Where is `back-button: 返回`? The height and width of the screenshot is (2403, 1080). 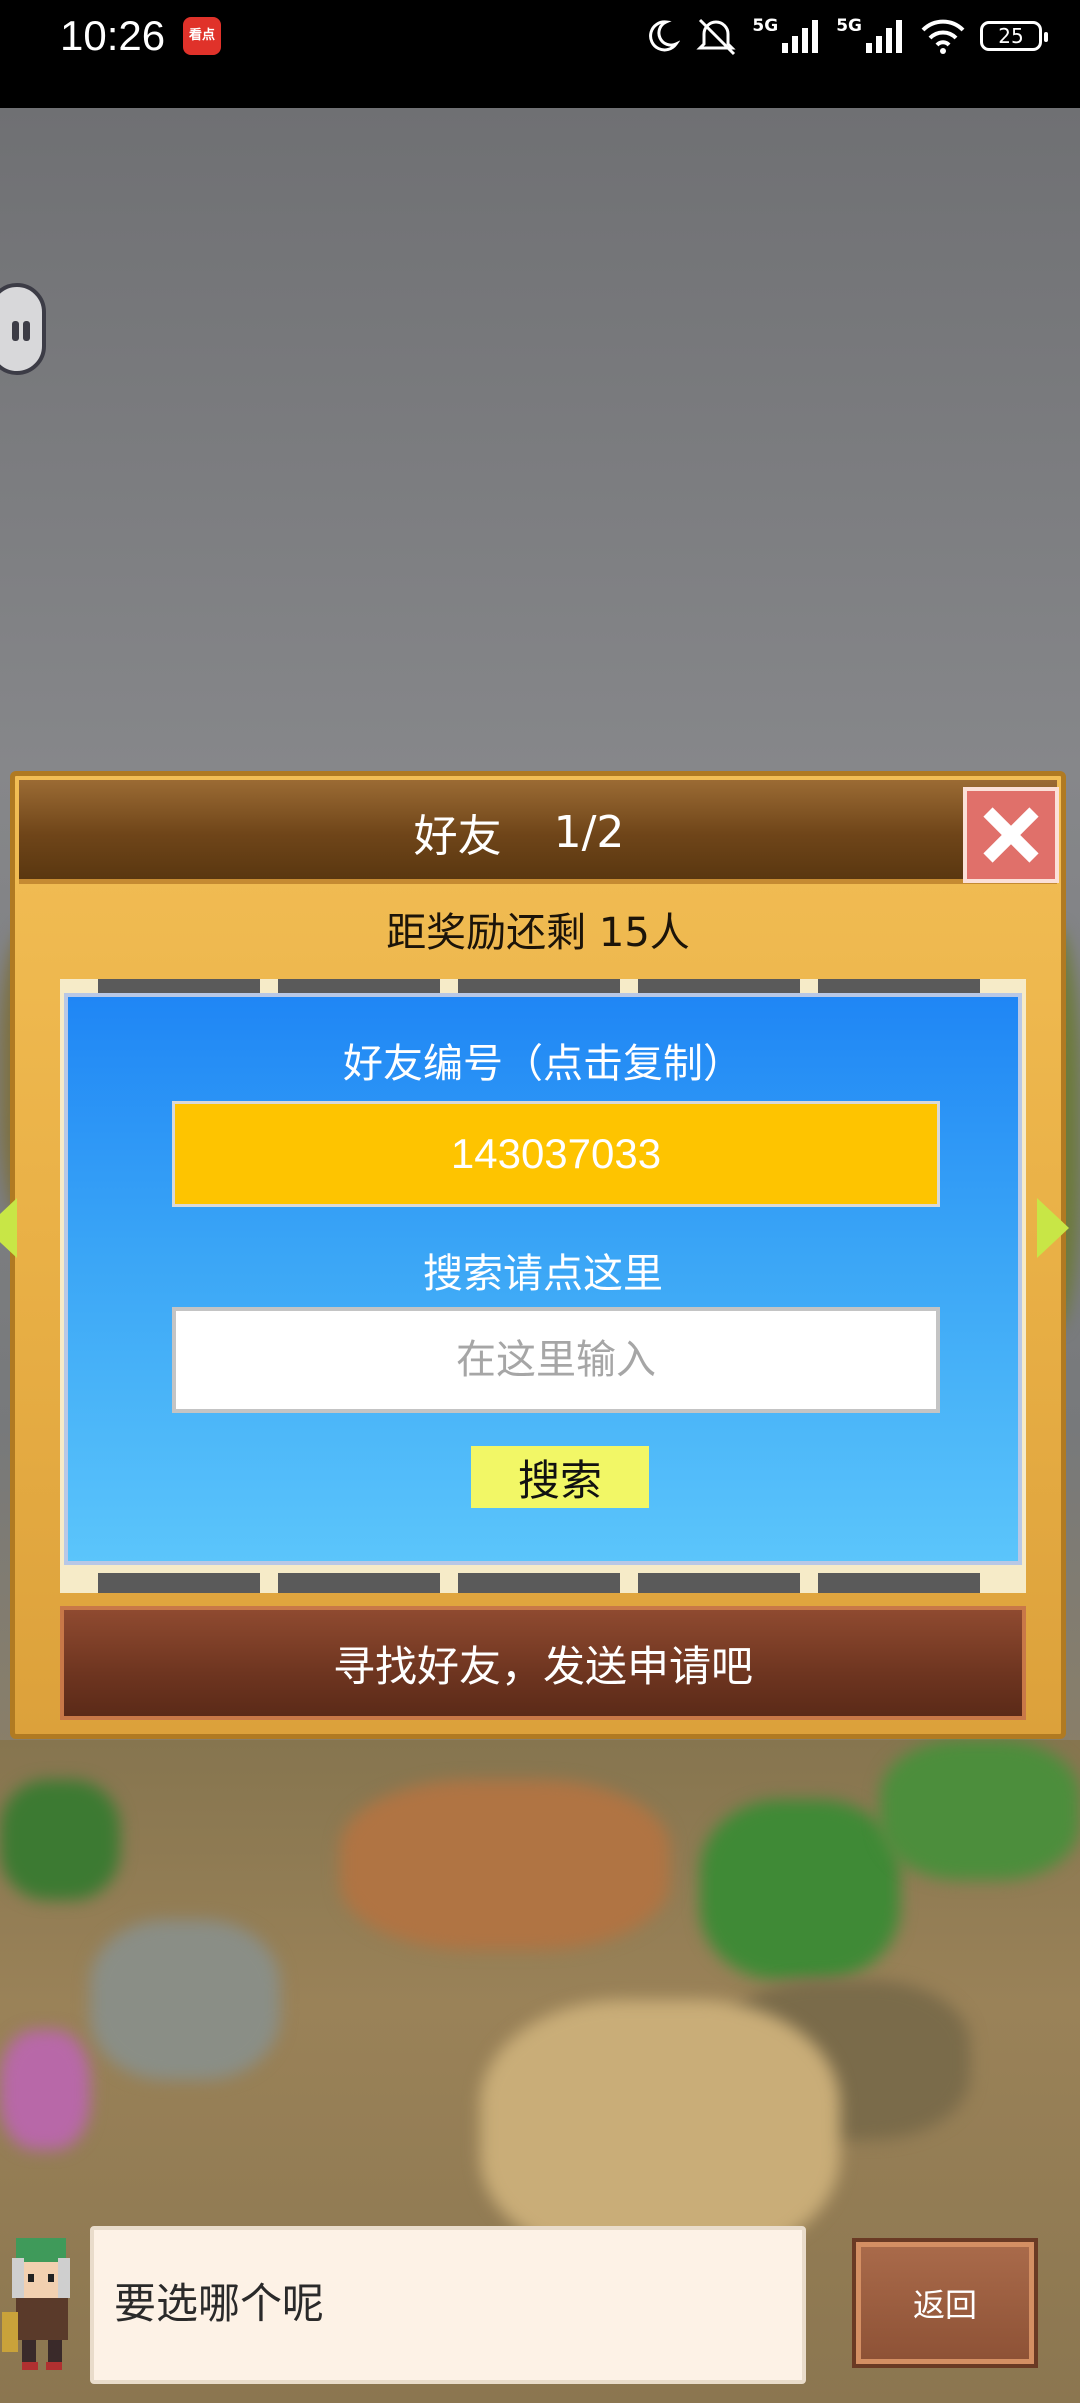
back-button: 返回 is located at coordinates (945, 2303).